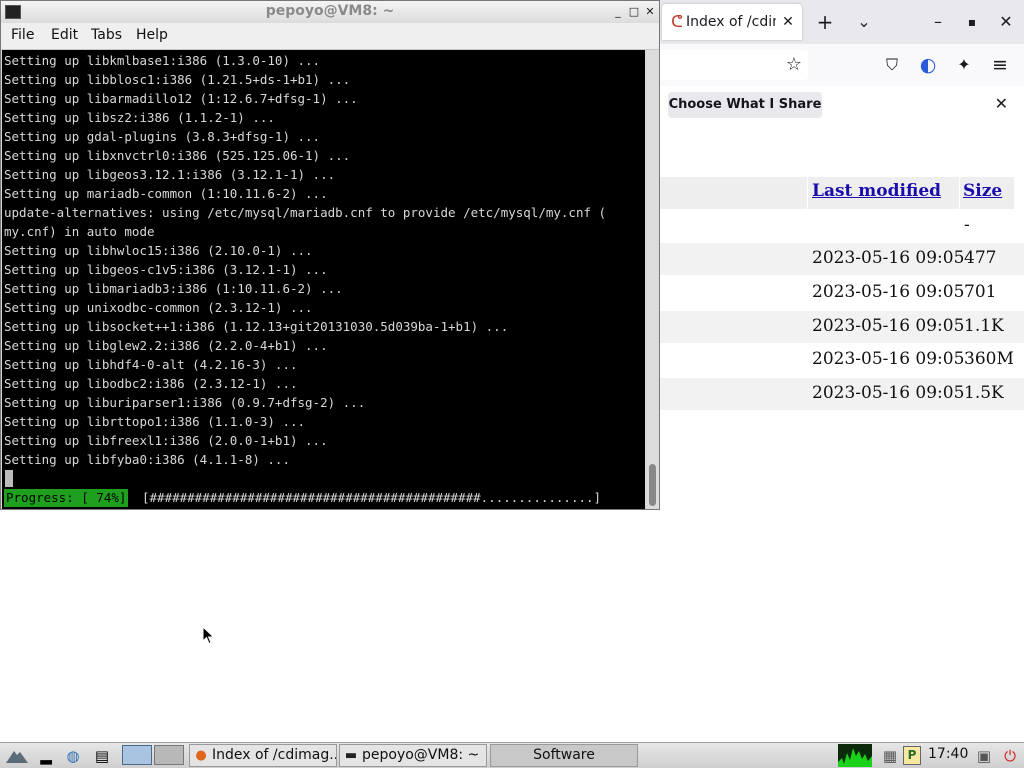 Image resolution: width=1024 pixels, height=771 pixels. Describe the element at coordinates (807, 193) in the screenshot. I see `column-separator` at that location.